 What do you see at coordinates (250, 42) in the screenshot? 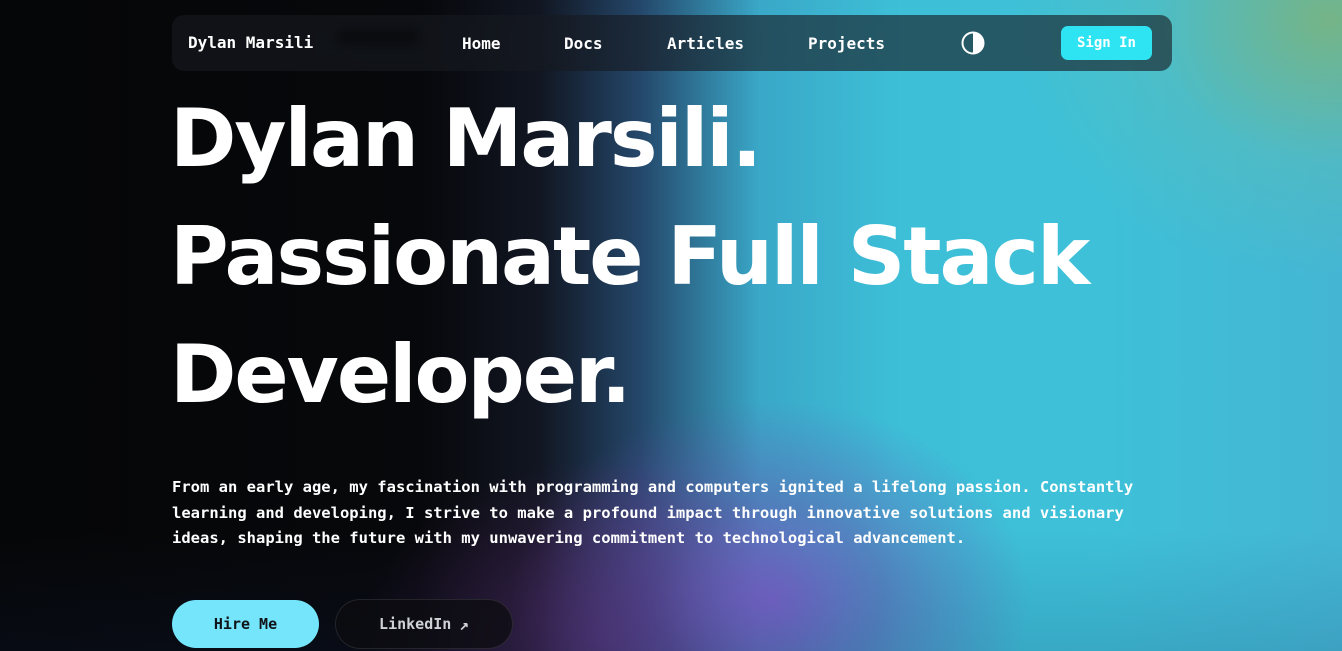
I see `brand-name: Dylan Marsili` at bounding box center [250, 42].